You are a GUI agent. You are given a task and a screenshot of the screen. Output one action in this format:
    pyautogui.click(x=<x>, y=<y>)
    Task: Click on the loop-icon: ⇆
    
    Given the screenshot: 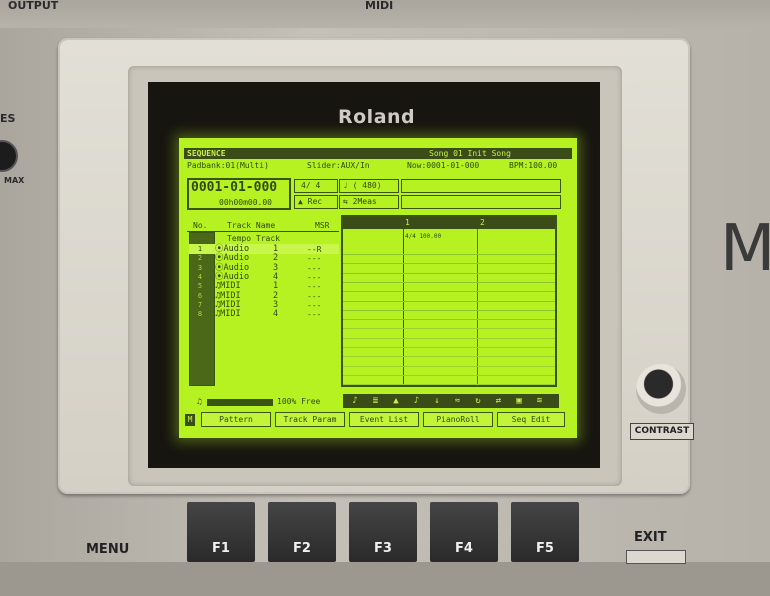 What is the action you would take?
    pyautogui.click(x=345, y=201)
    